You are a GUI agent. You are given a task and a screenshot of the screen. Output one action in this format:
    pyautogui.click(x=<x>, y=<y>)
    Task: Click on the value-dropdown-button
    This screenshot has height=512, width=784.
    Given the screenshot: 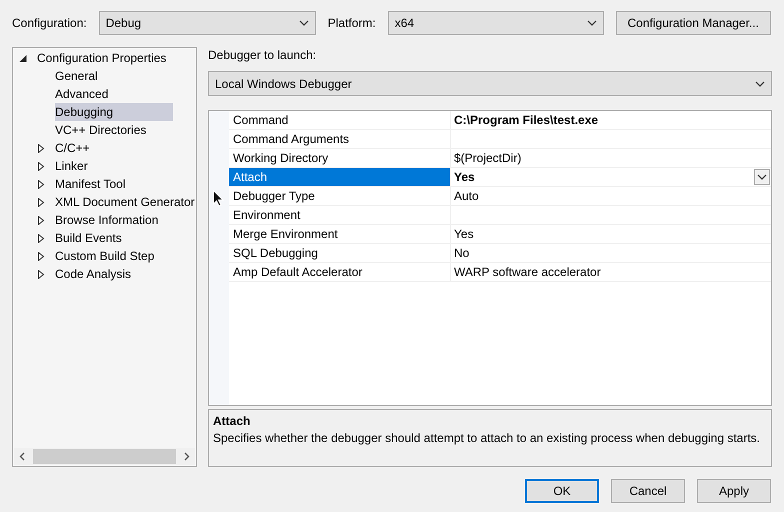 What is the action you would take?
    pyautogui.click(x=762, y=177)
    